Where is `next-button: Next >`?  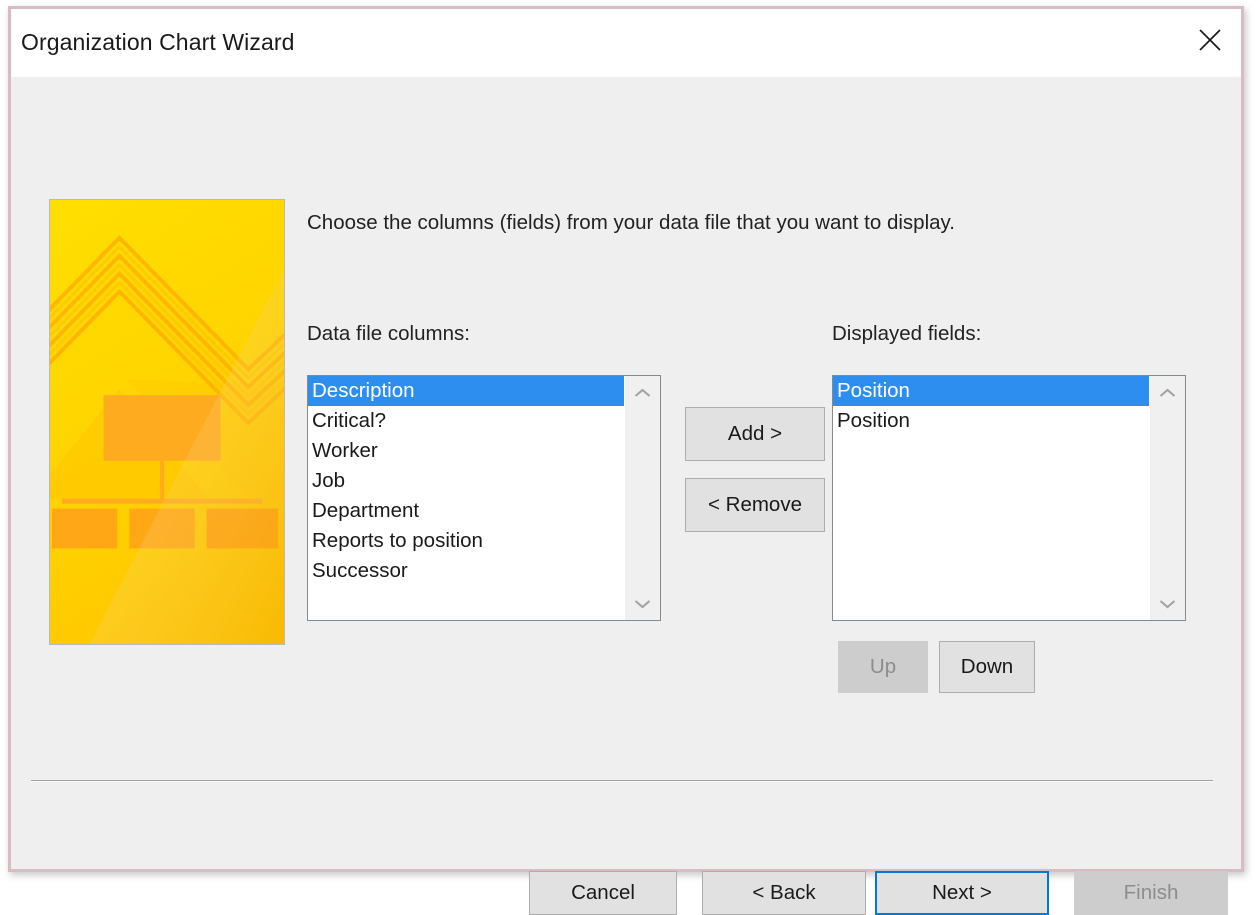 next-button: Next > is located at coordinates (962, 893).